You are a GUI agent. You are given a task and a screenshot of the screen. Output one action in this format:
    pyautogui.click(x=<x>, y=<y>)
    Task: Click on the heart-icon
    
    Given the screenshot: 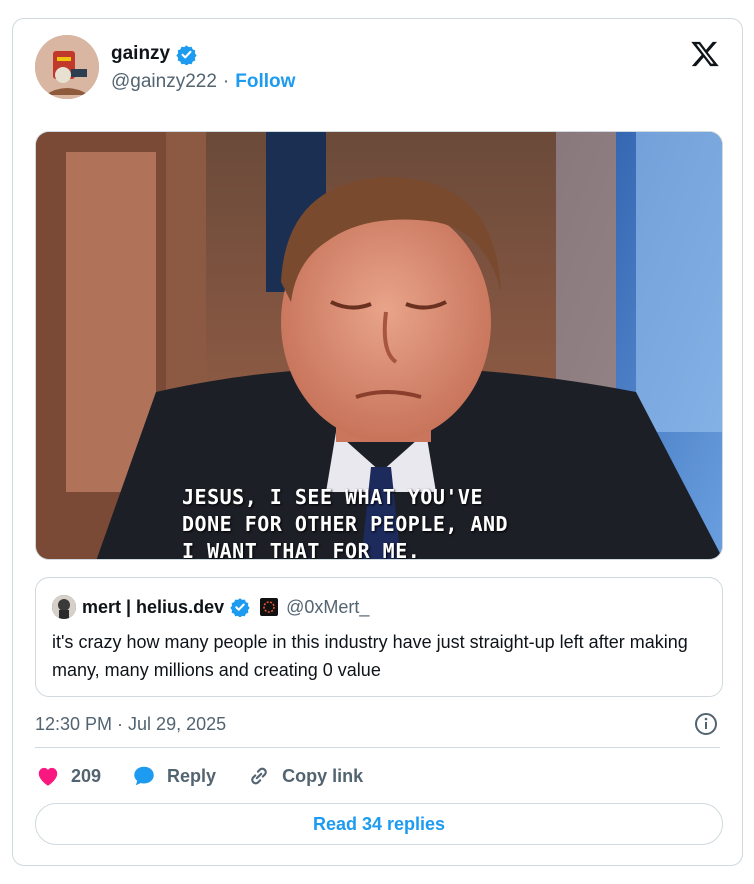 What is the action you would take?
    pyautogui.click(x=48, y=776)
    